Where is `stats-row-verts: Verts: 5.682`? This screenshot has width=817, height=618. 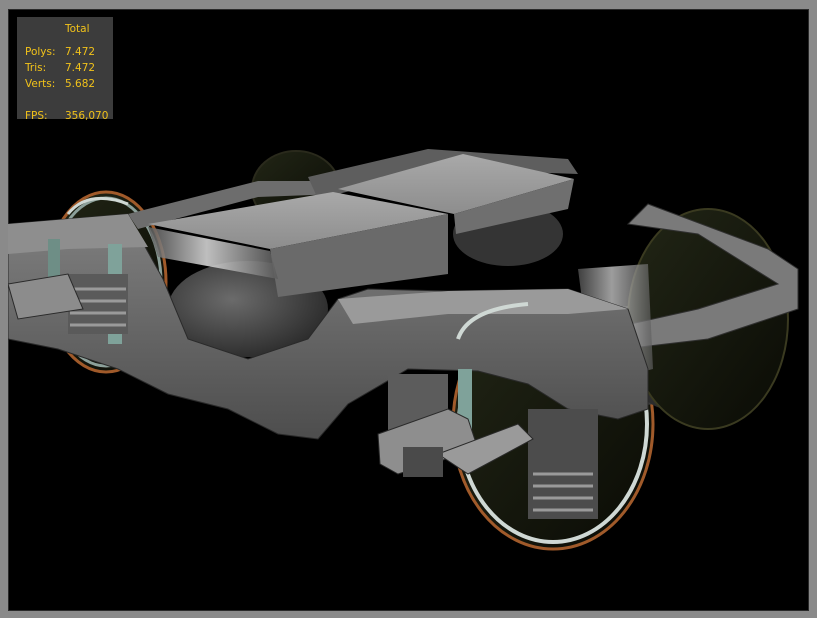 stats-row-verts: Verts: 5.682 is located at coordinates (69, 84).